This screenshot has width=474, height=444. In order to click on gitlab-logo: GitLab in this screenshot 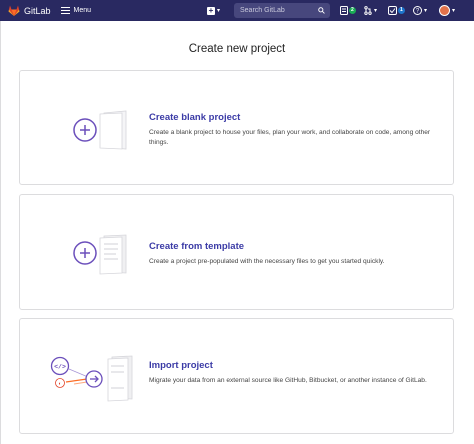, I will do `click(29, 10)`.